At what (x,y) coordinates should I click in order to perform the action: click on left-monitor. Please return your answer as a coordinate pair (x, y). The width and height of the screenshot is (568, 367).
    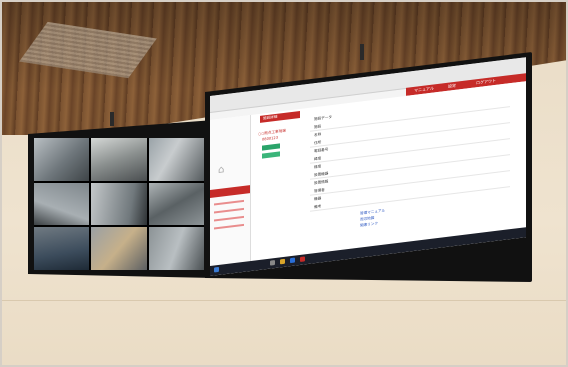
    Looking at the image, I should click on (121, 199).